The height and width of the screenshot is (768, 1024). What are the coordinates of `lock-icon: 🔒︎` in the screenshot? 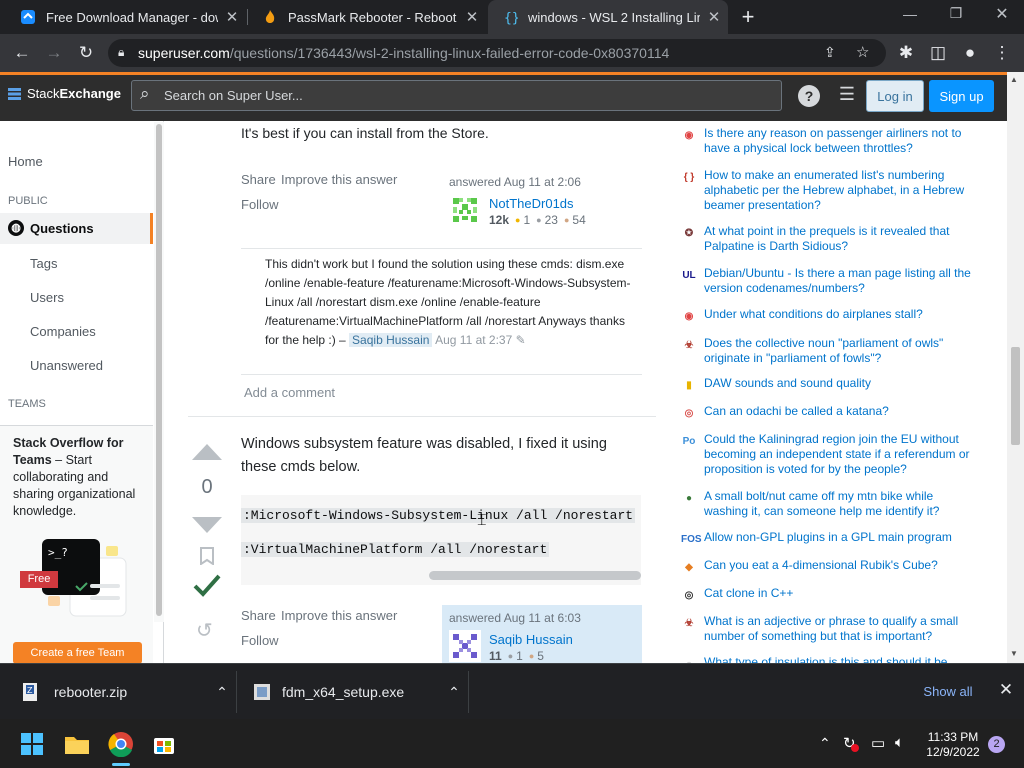 It's located at (121, 52).